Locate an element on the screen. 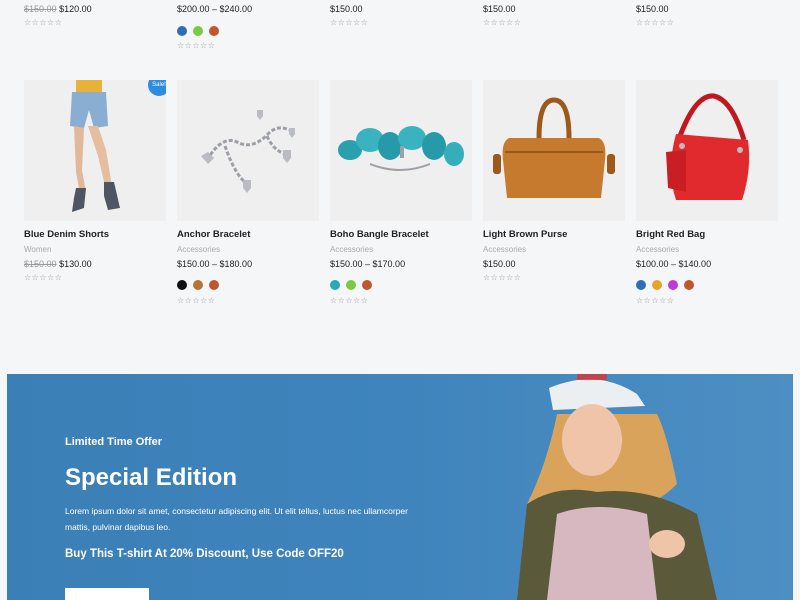 Image resolution: width=800 pixels, height=600 pixels. red-bag-icon is located at coordinates (708, 146).